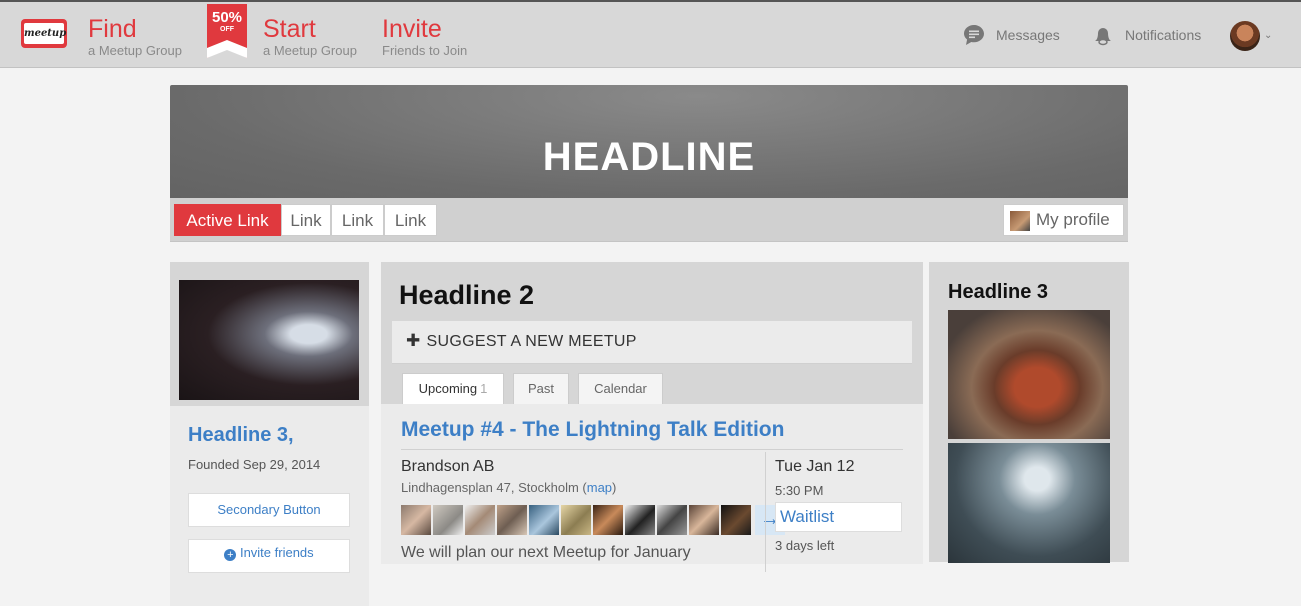 Image resolution: width=1301 pixels, height=606 pixels. What do you see at coordinates (1268, 35) in the screenshot?
I see `chevron-down-icon: ⌄` at bounding box center [1268, 35].